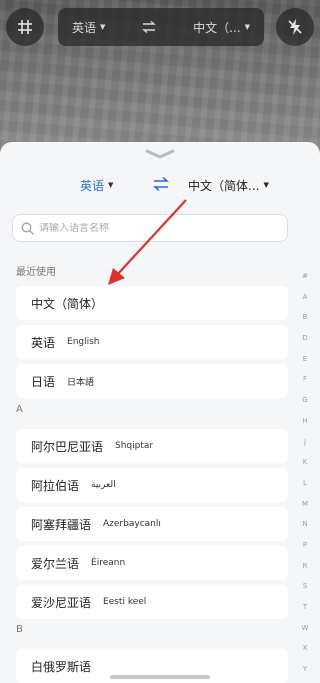 The image size is (320, 683). What do you see at coordinates (19, 409) in the screenshot?
I see `section-title-a: A` at bounding box center [19, 409].